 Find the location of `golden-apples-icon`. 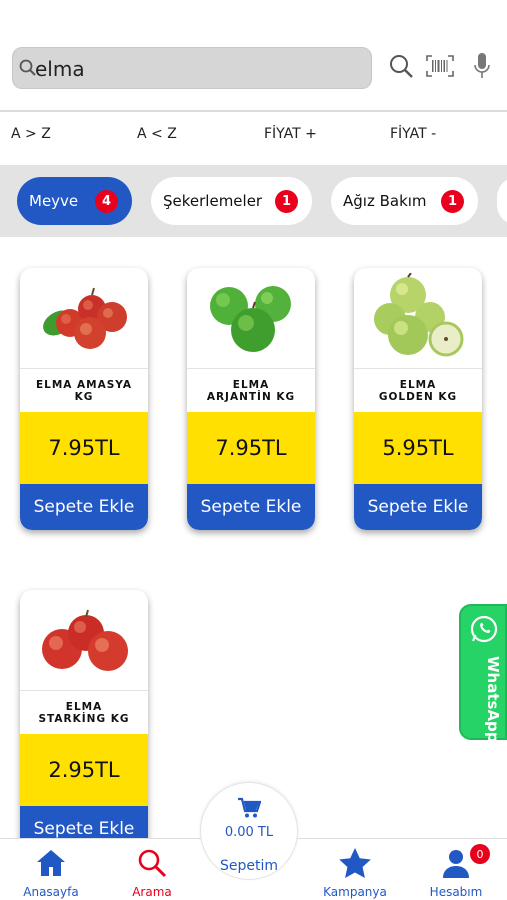

golden-apples-icon is located at coordinates (418, 318).